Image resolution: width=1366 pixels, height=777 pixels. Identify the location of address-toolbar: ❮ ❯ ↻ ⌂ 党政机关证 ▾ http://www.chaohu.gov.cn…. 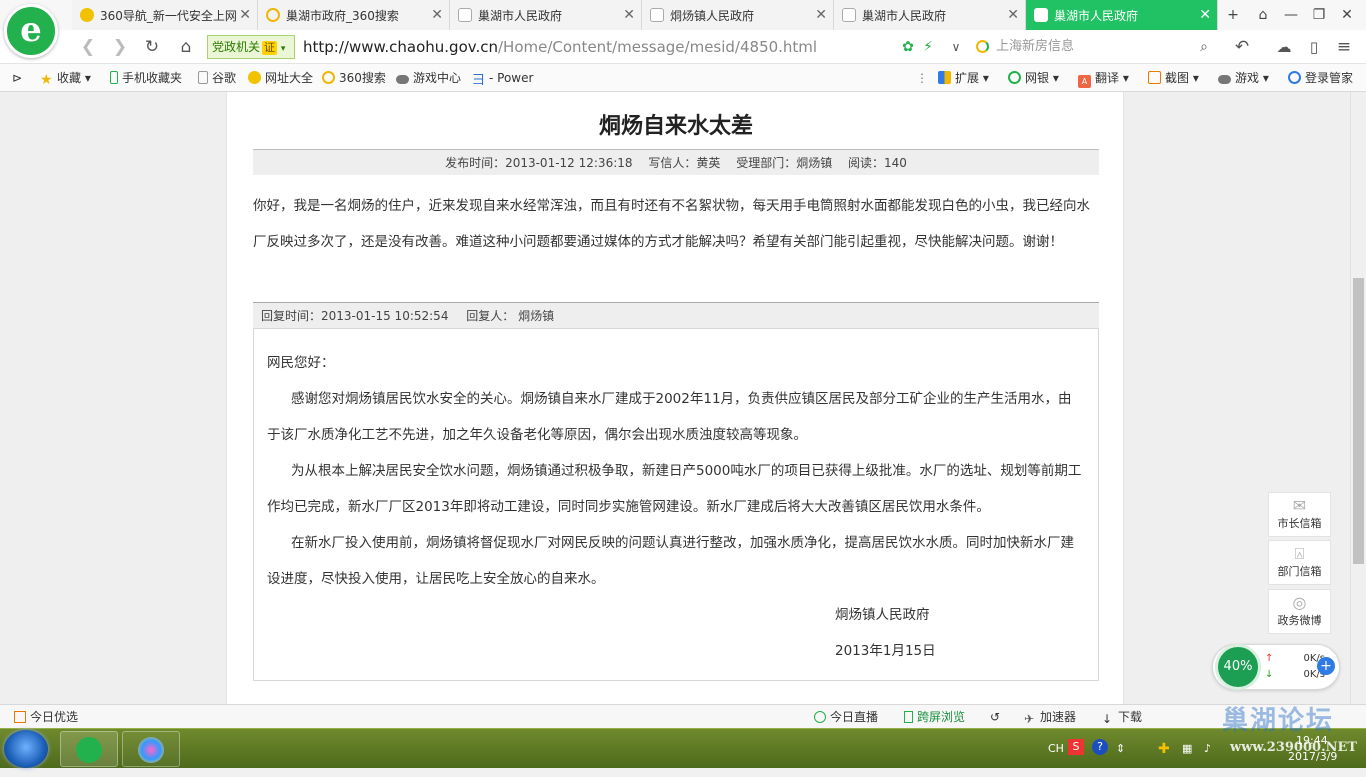
(683, 47).